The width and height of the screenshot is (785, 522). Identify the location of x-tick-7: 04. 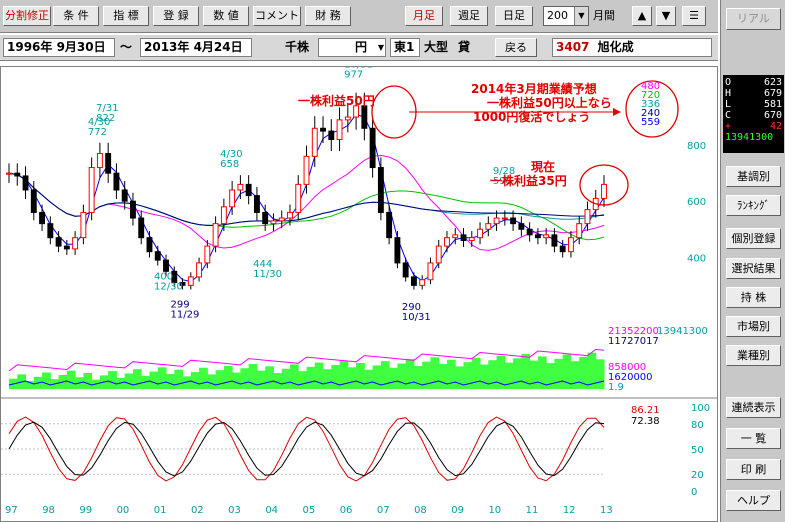
(271, 510).